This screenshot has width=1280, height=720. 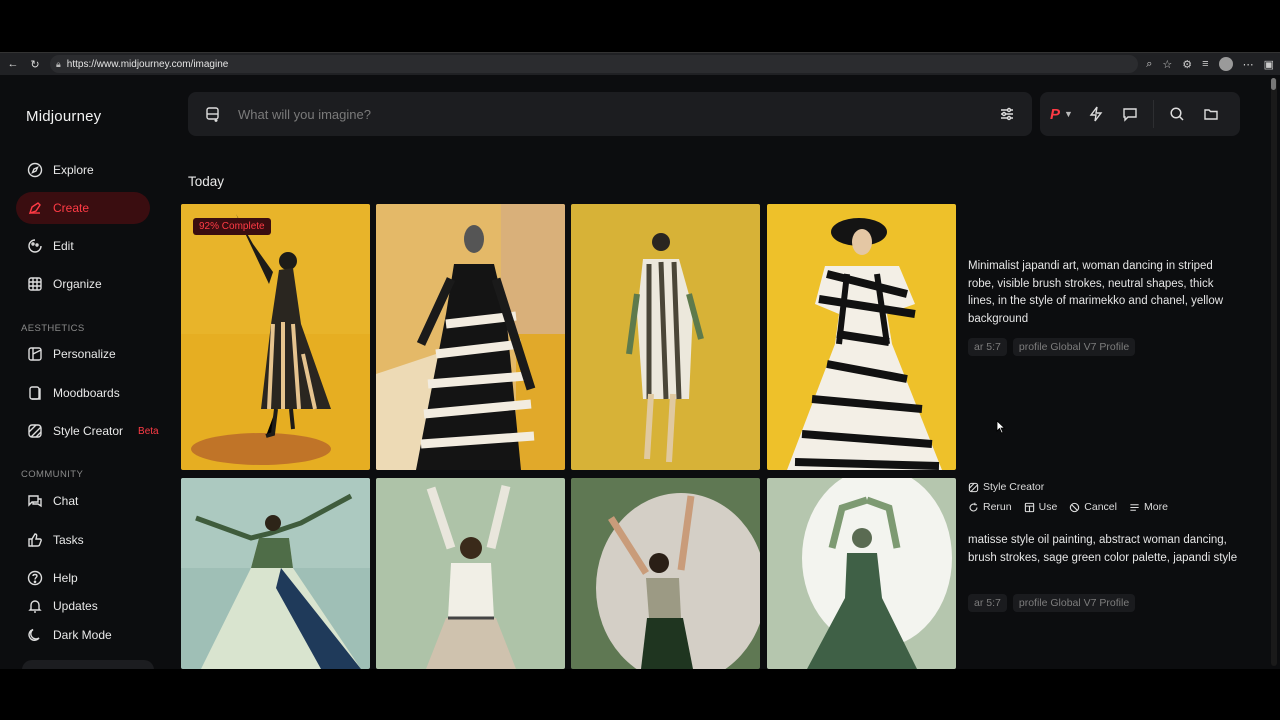 I want to click on sidebar-item-label: Create, so click(x=71, y=208).